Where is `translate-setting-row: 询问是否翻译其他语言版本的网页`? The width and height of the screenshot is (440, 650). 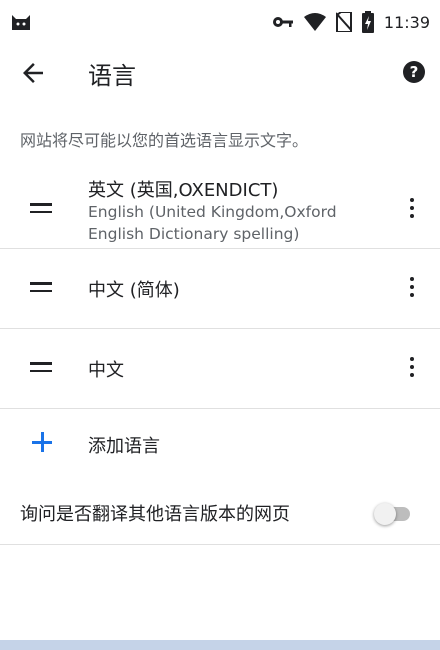 translate-setting-row: 询问是否翻译其他语言版本的网页 is located at coordinates (220, 512).